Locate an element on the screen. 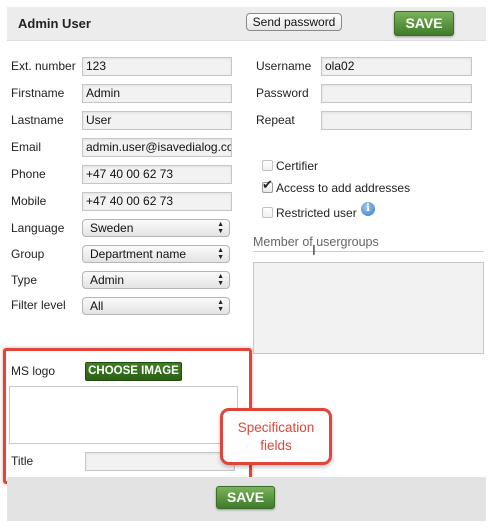  callout-line-2: fields is located at coordinates (276, 445).